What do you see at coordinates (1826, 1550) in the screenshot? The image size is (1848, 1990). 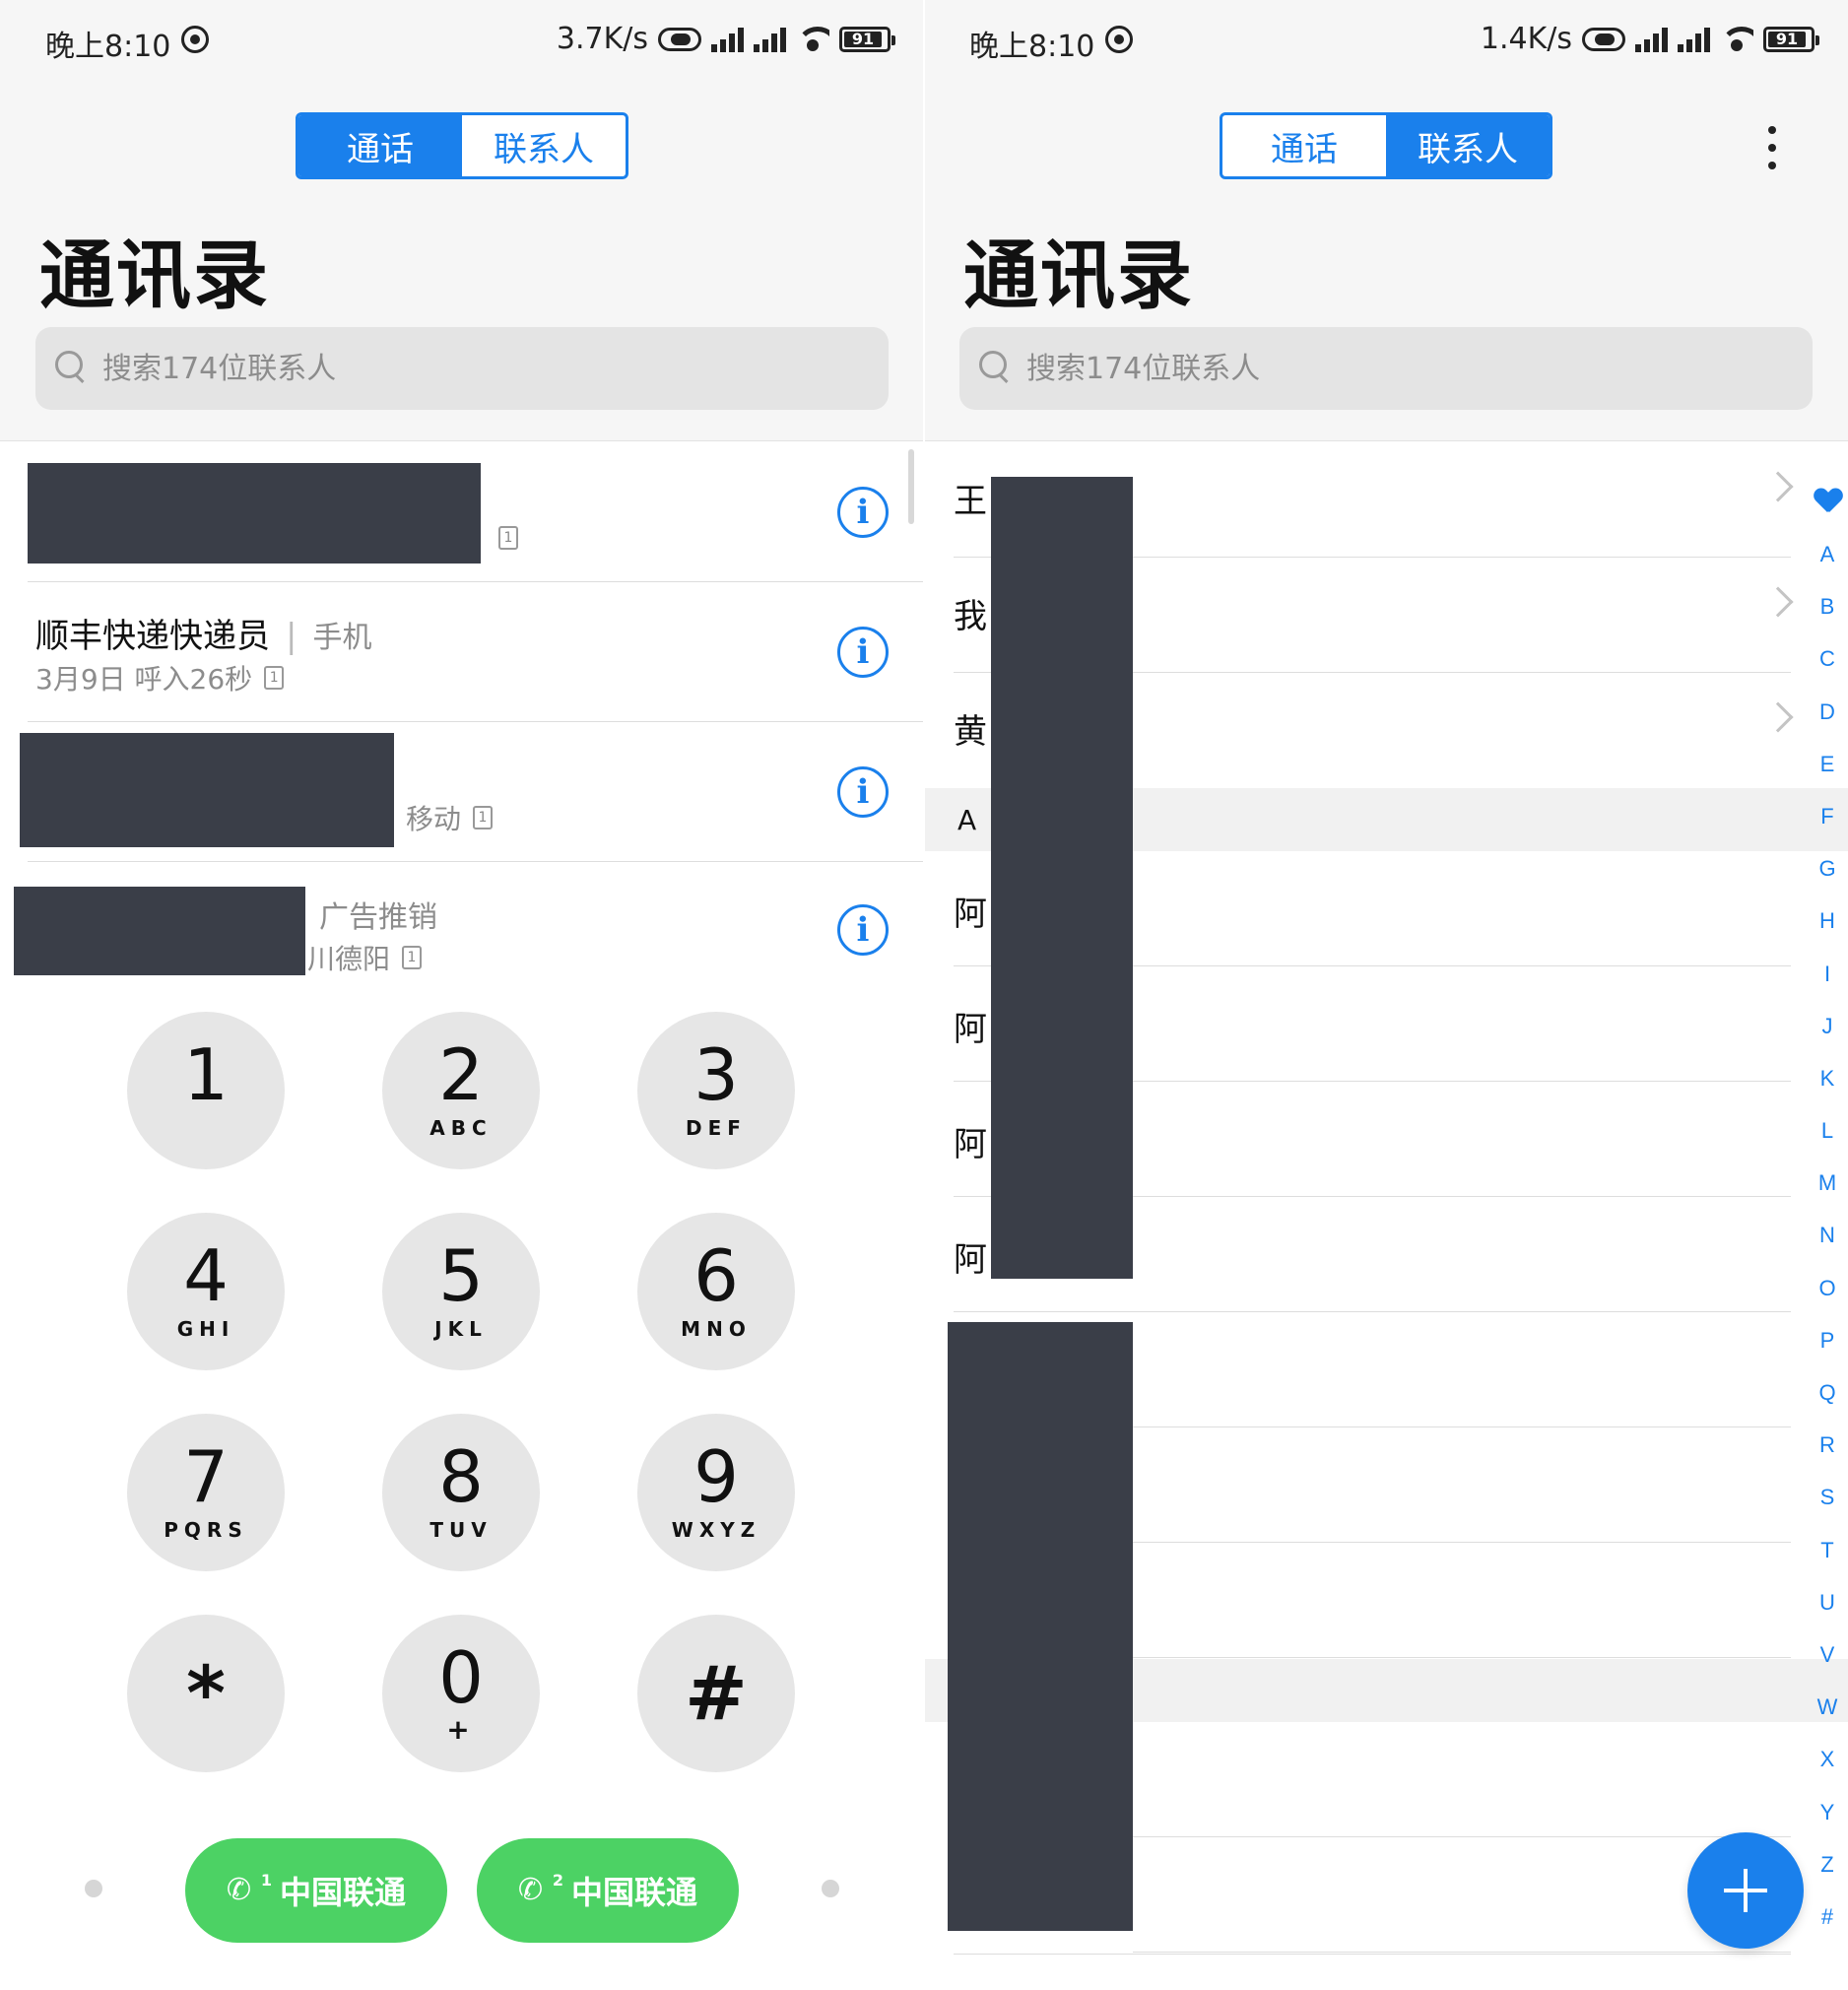 I see `index-letter: T` at bounding box center [1826, 1550].